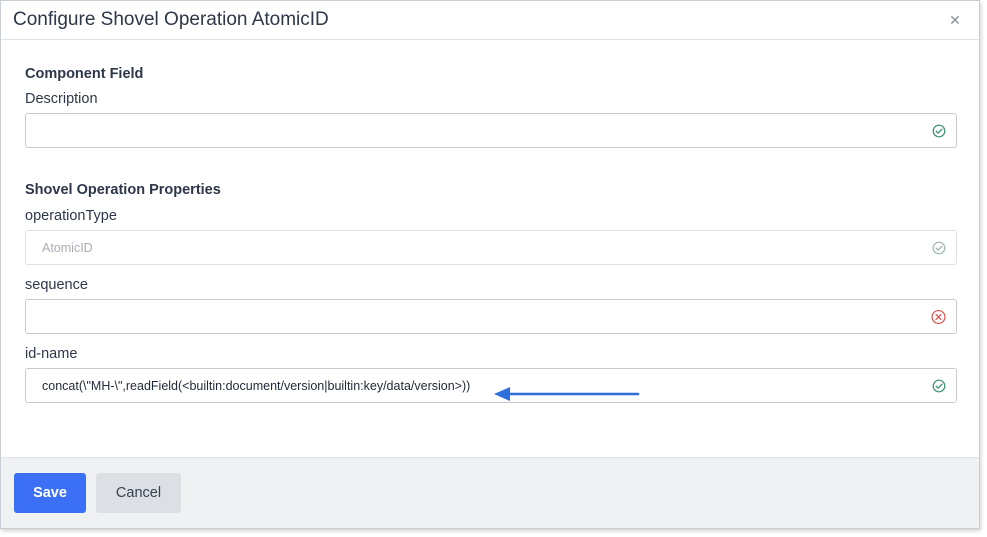 Image resolution: width=987 pixels, height=537 pixels. I want to click on section-title-shovel-properties: Shovel Operation Properties, so click(123, 190).